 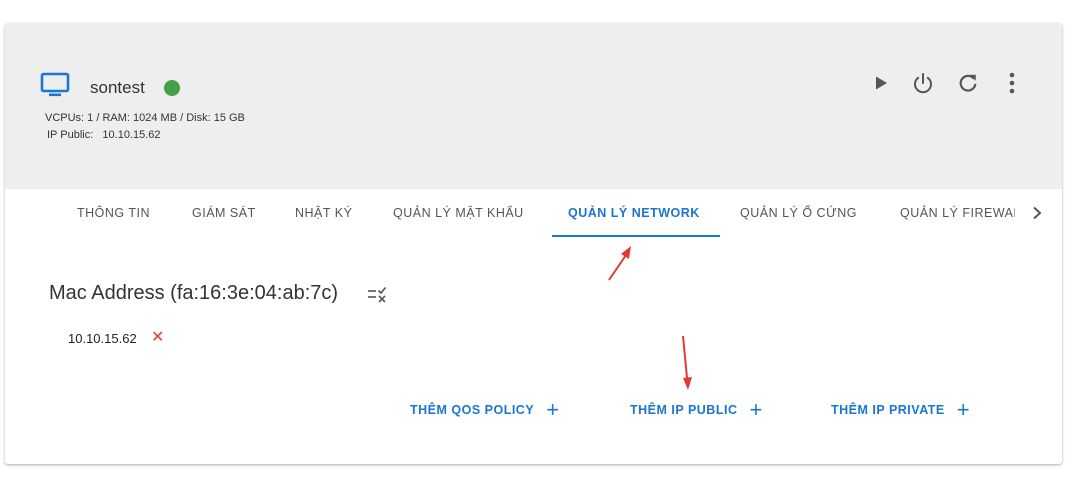 I want to click on vm-name: sontest, so click(x=117, y=87).